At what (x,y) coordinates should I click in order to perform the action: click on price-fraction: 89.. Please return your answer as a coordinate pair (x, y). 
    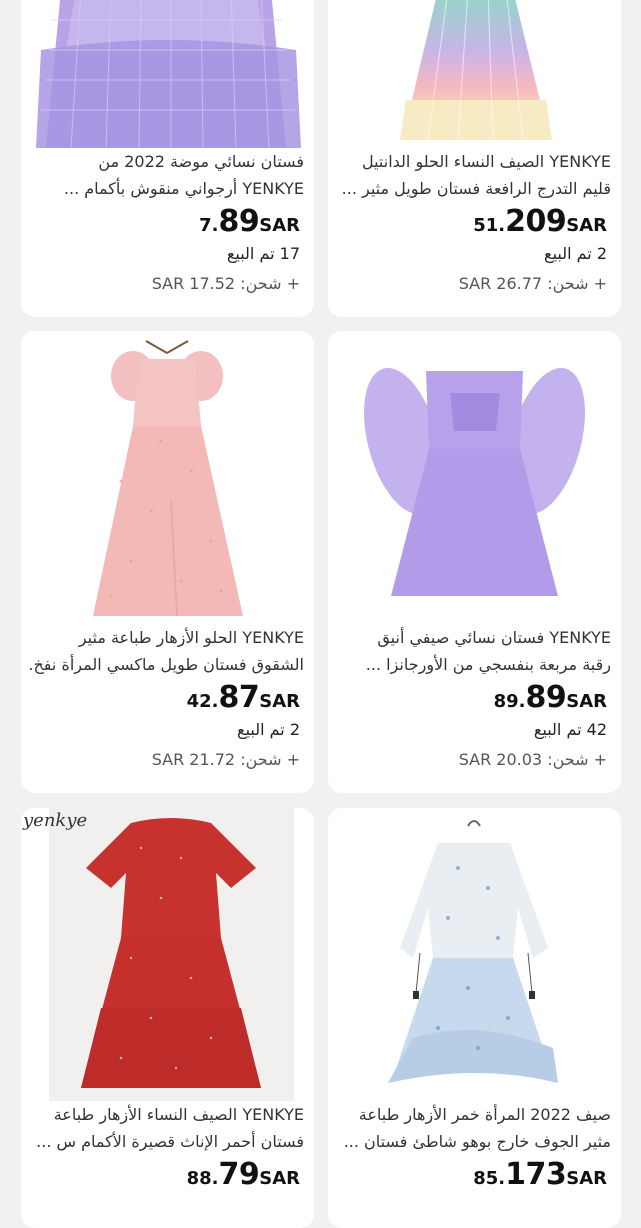
    Looking at the image, I should click on (509, 701).